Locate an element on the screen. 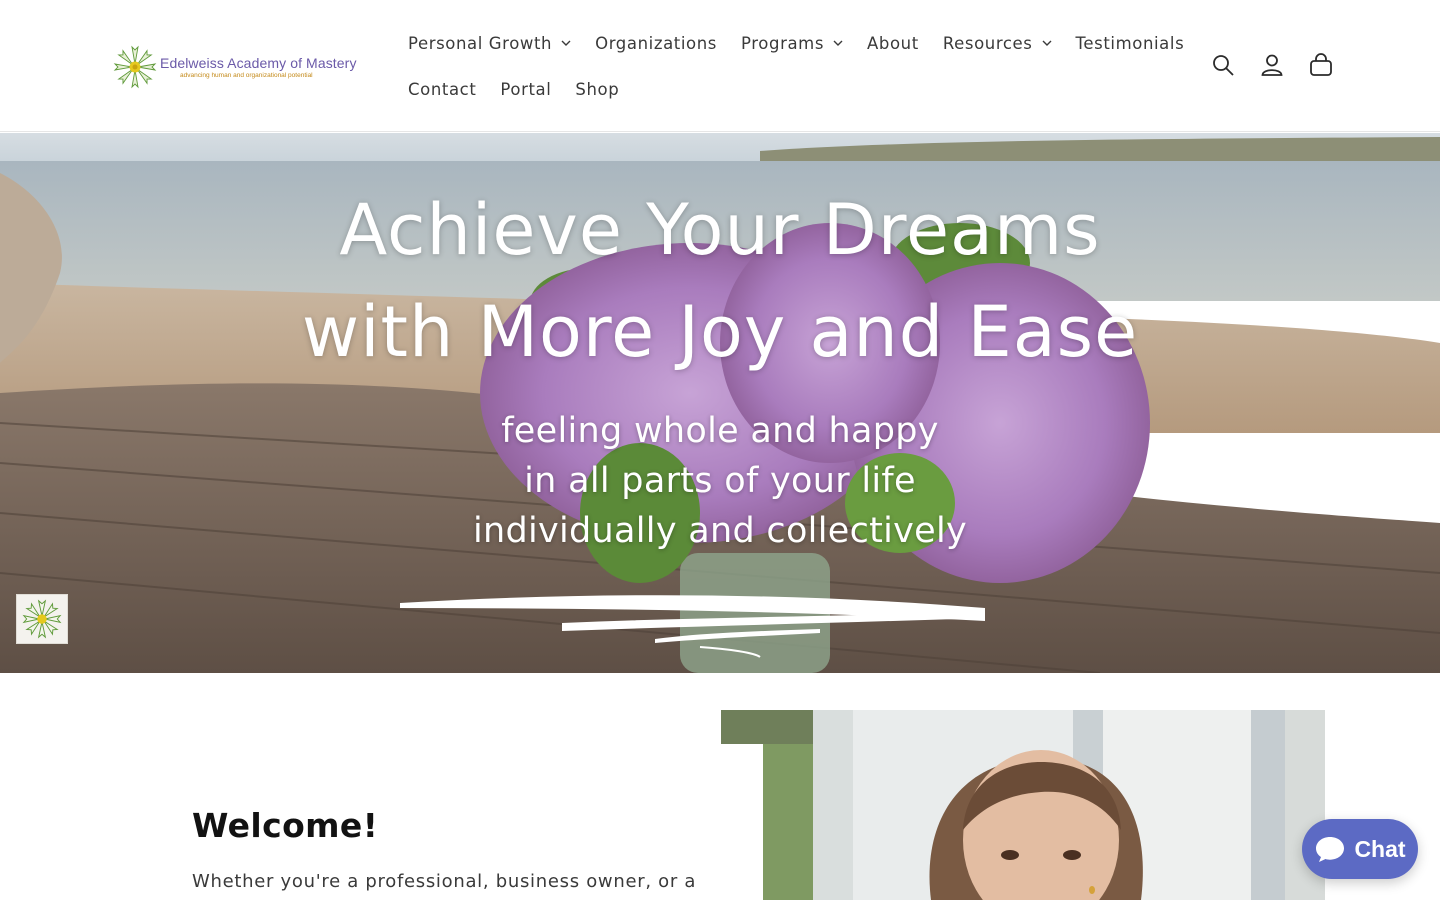 This screenshot has width=1440, height=900. nav-label: About is located at coordinates (893, 43).